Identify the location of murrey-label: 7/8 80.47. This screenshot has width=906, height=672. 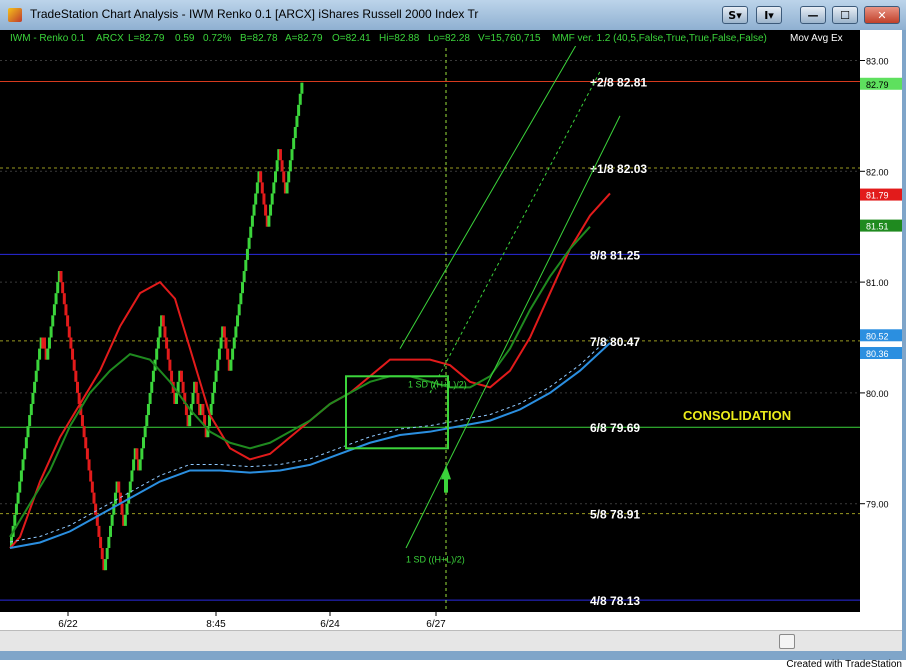
(615, 342).